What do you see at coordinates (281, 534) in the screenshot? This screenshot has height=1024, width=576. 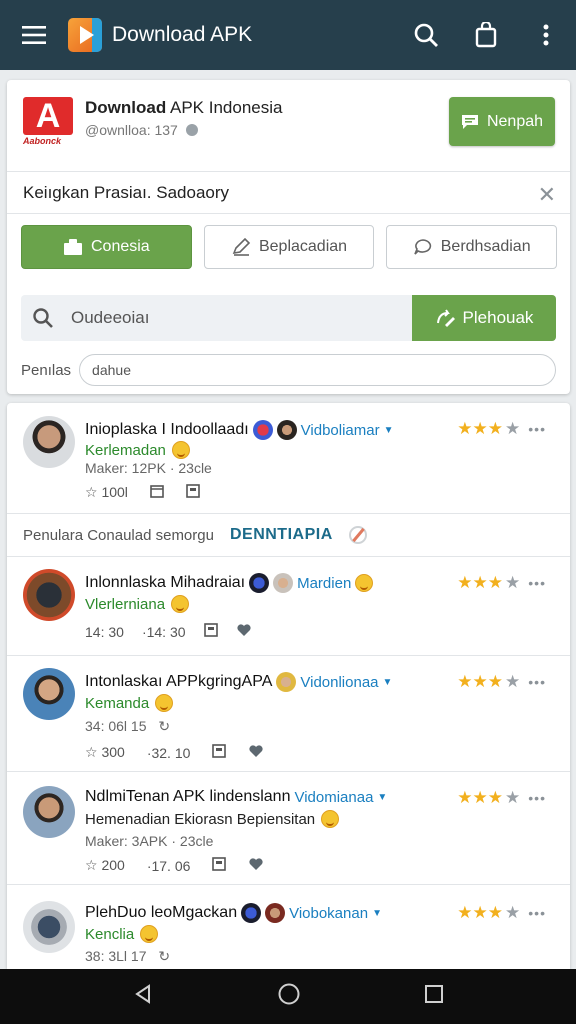 I see `section-brand: DENNTIAPIA` at bounding box center [281, 534].